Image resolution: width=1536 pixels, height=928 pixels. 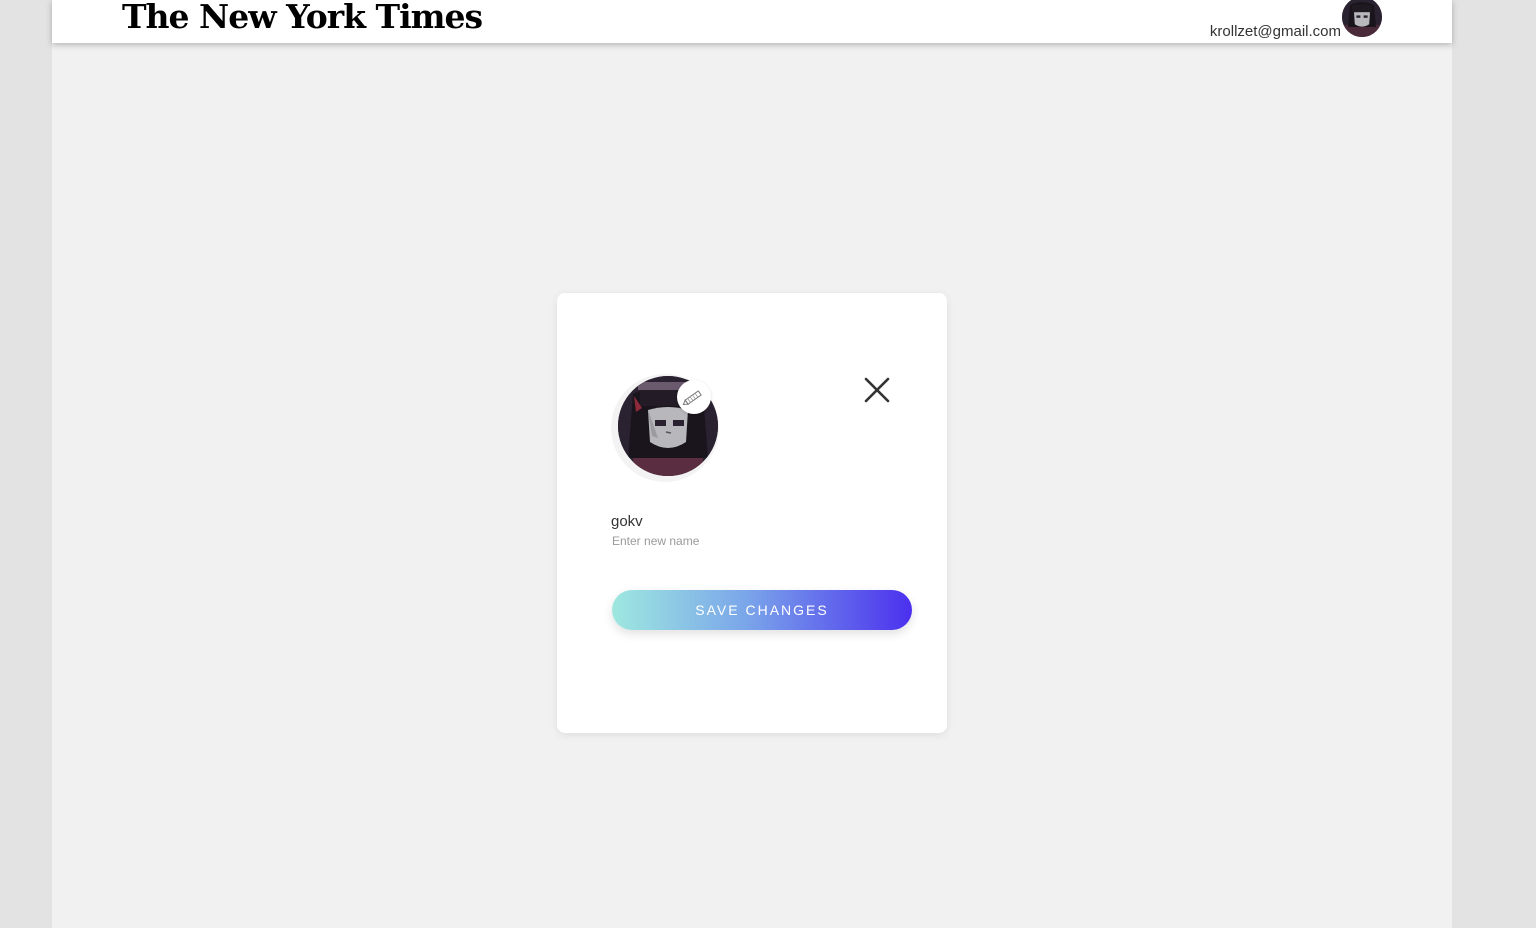 I want to click on edit-avatar-button, so click(x=694, y=397).